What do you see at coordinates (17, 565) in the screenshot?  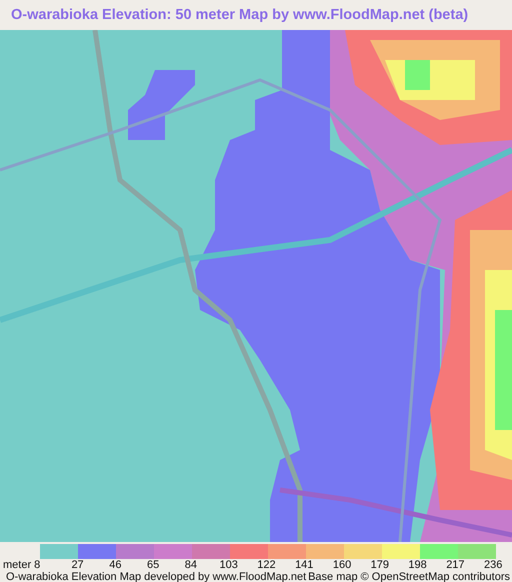 I see `legend-unit: meter` at bounding box center [17, 565].